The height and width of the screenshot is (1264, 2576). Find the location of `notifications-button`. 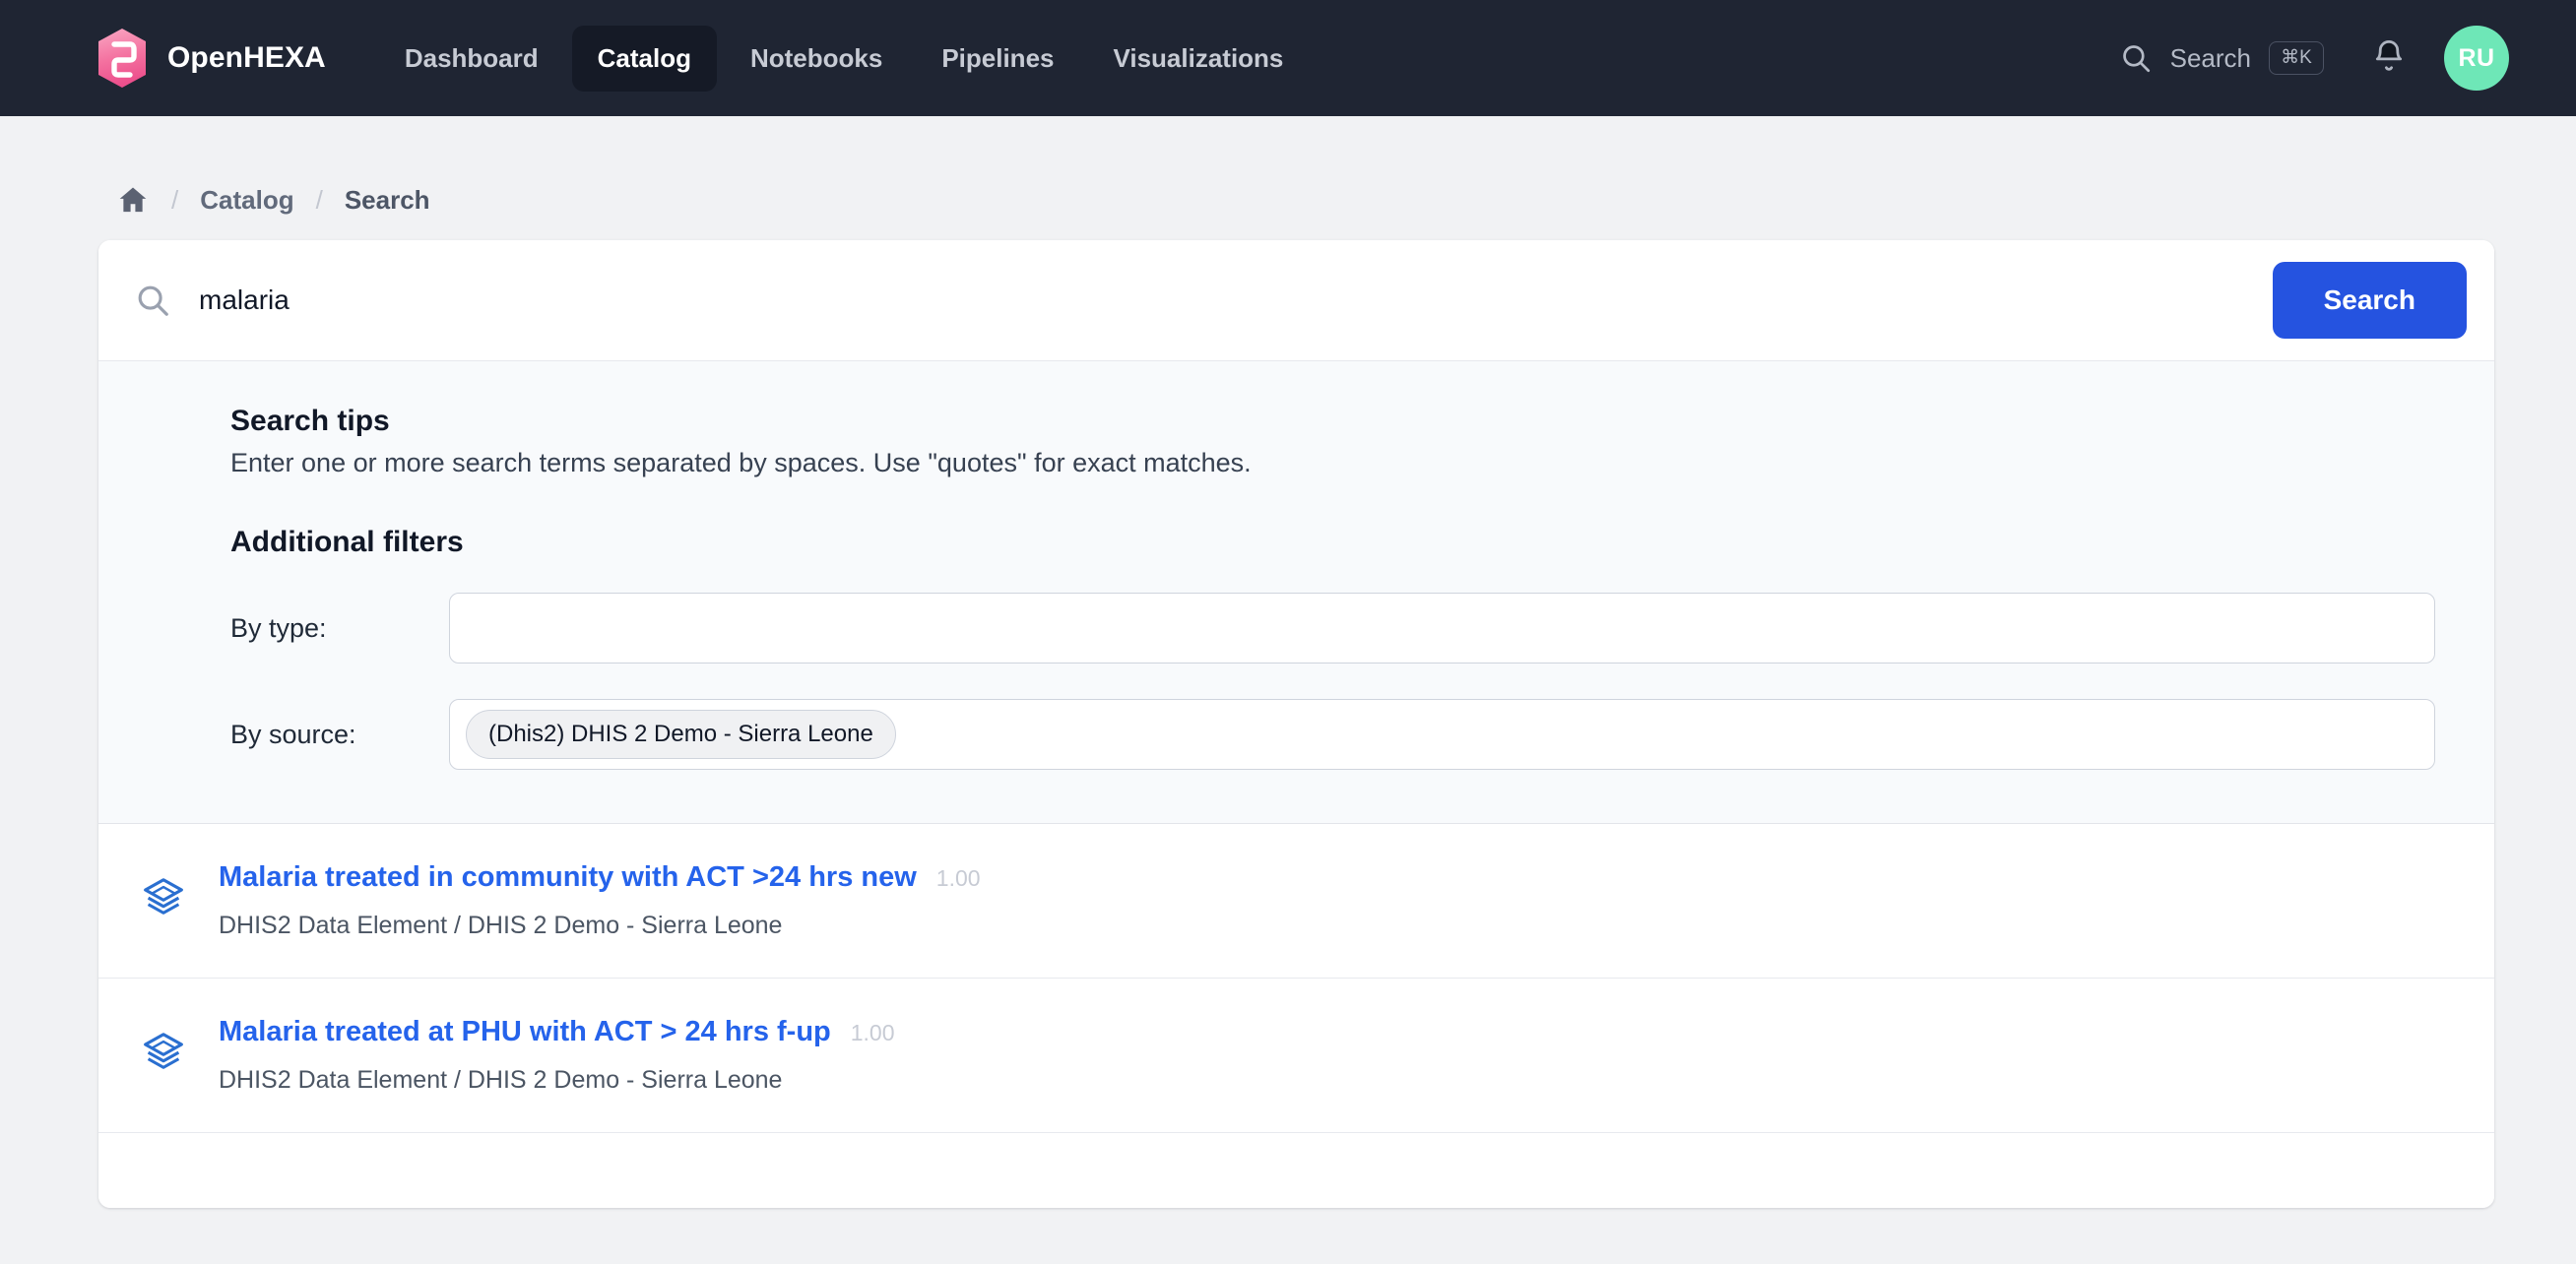

notifications-button is located at coordinates (2389, 58).